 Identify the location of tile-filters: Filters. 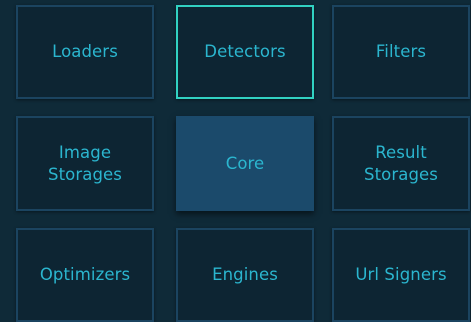
(401, 52).